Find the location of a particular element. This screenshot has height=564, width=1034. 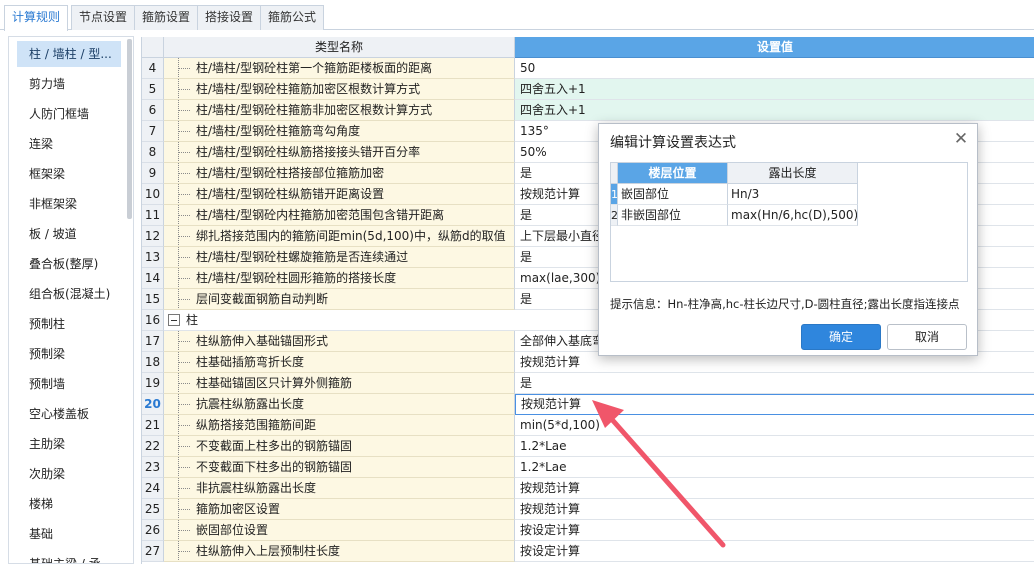

row-number: 11 is located at coordinates (153, 215).